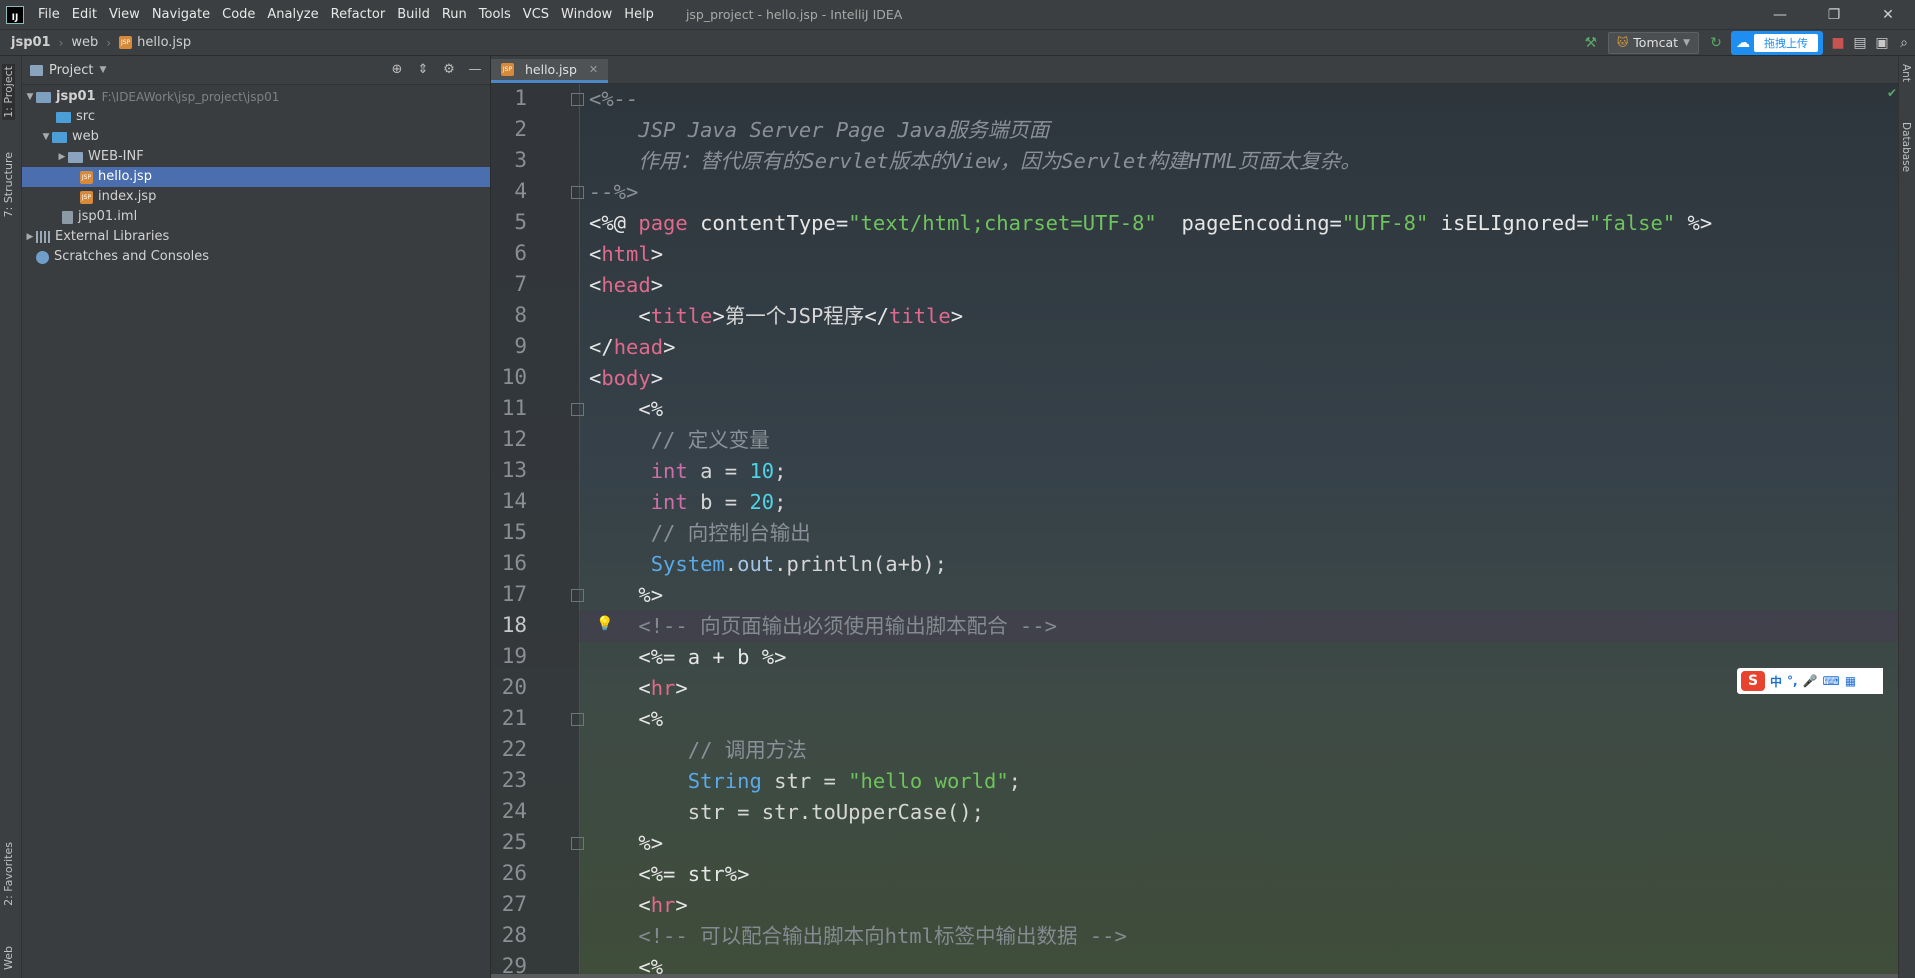 The height and width of the screenshot is (978, 1915). I want to click on project-view-select: Project ▼, so click(68, 70).